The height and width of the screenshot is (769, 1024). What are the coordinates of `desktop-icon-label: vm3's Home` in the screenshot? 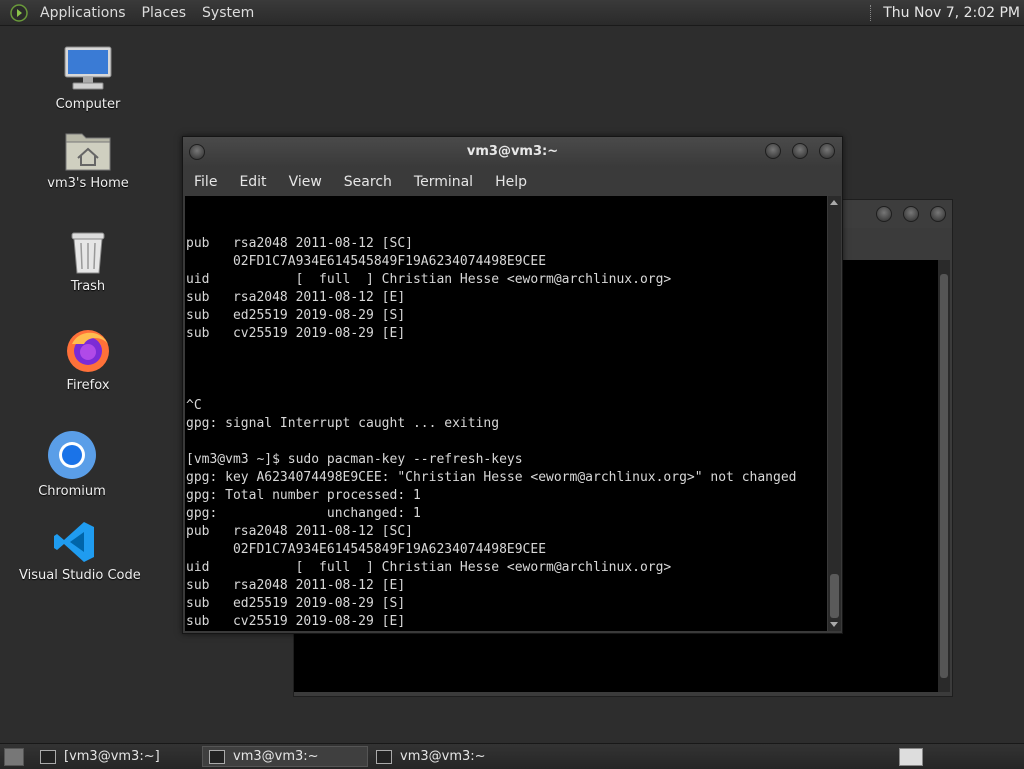 It's located at (88, 183).